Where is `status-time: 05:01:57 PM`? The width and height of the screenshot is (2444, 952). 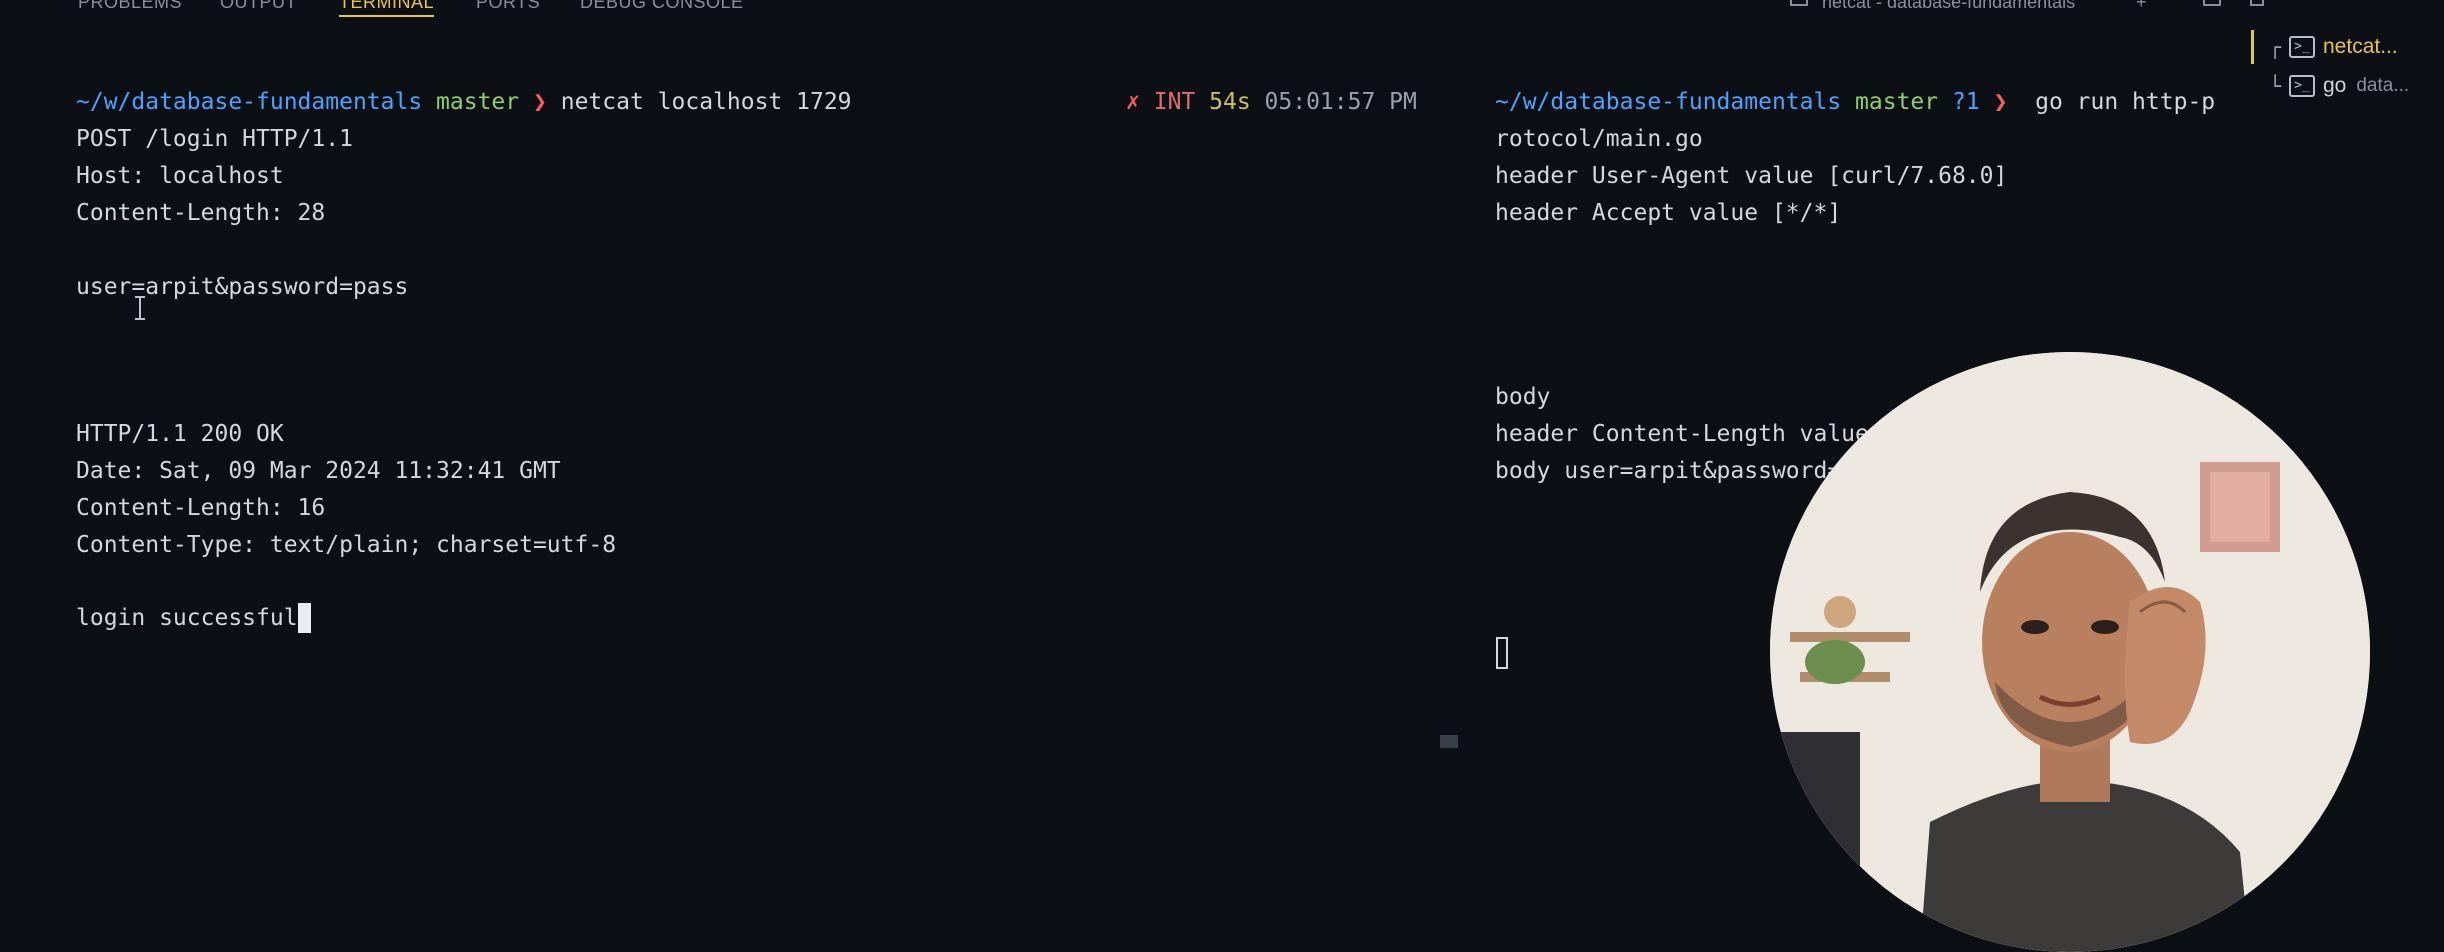
status-time: 05:01:57 PM is located at coordinates (1340, 102).